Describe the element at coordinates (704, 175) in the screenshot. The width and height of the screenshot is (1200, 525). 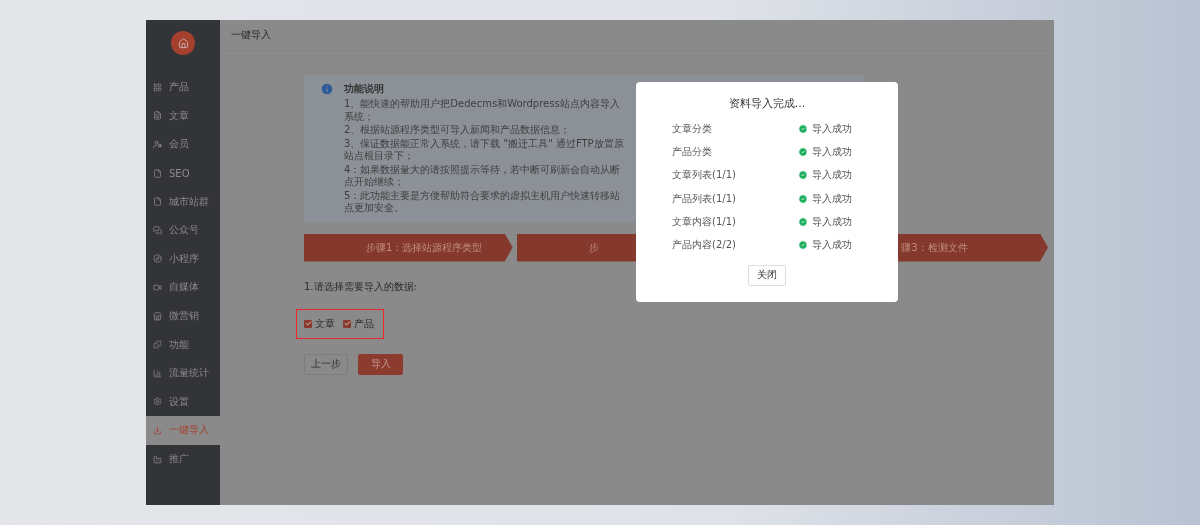
I see `import-item-label: 文章列表(1/1)` at that location.